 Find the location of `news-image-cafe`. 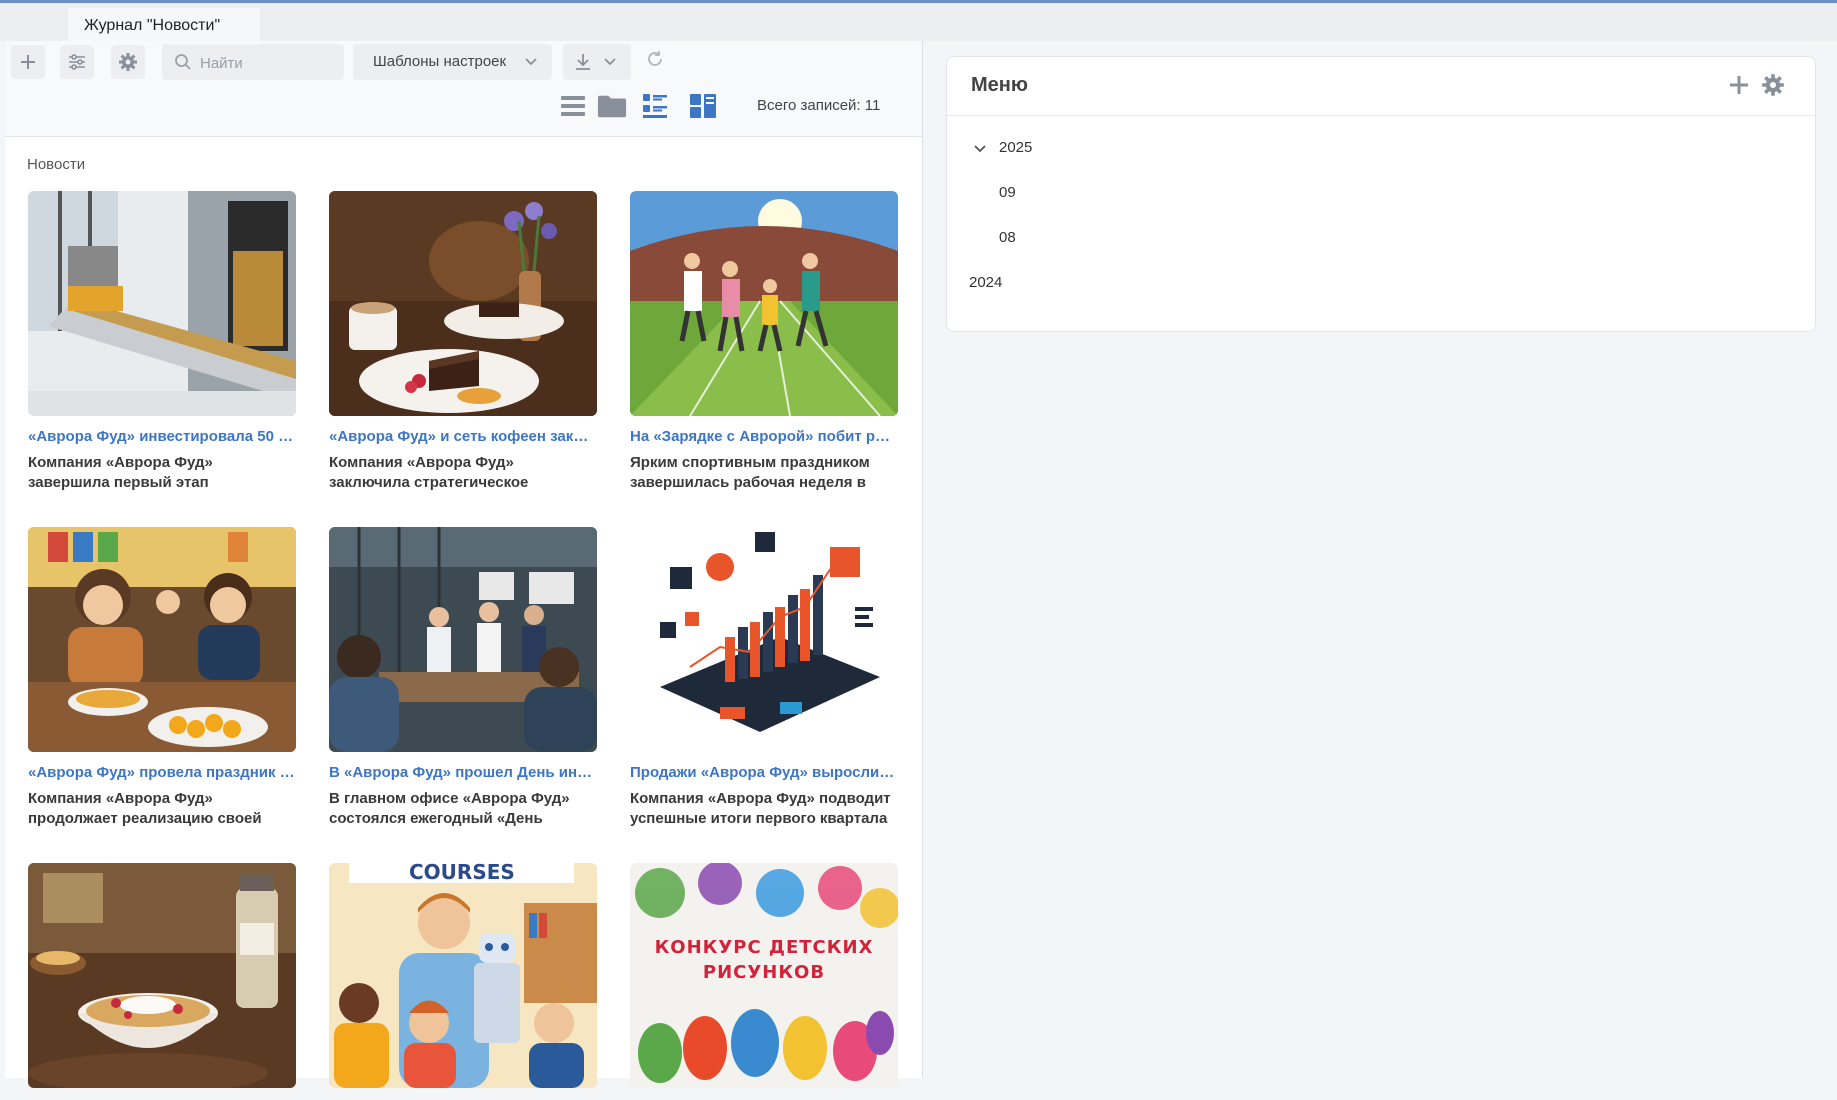

news-image-cafe is located at coordinates (463, 303).